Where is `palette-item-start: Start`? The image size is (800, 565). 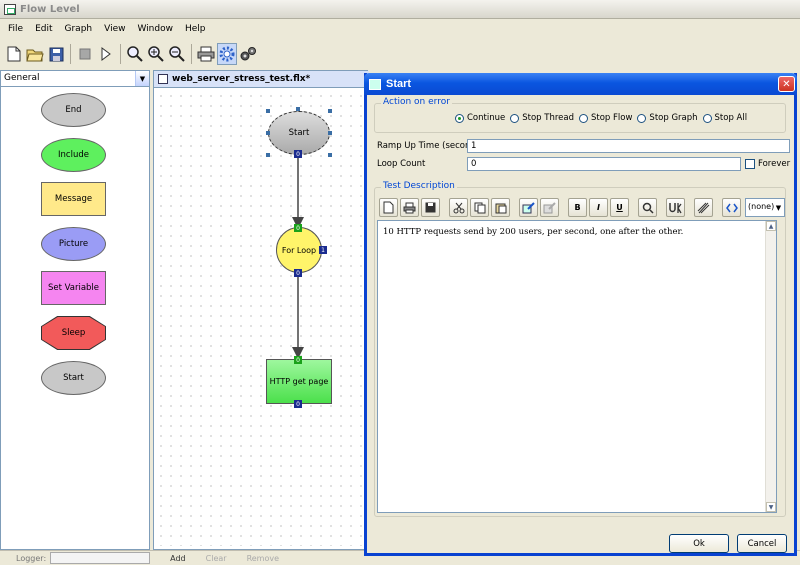
palette-item-start: Start is located at coordinates (73, 378).